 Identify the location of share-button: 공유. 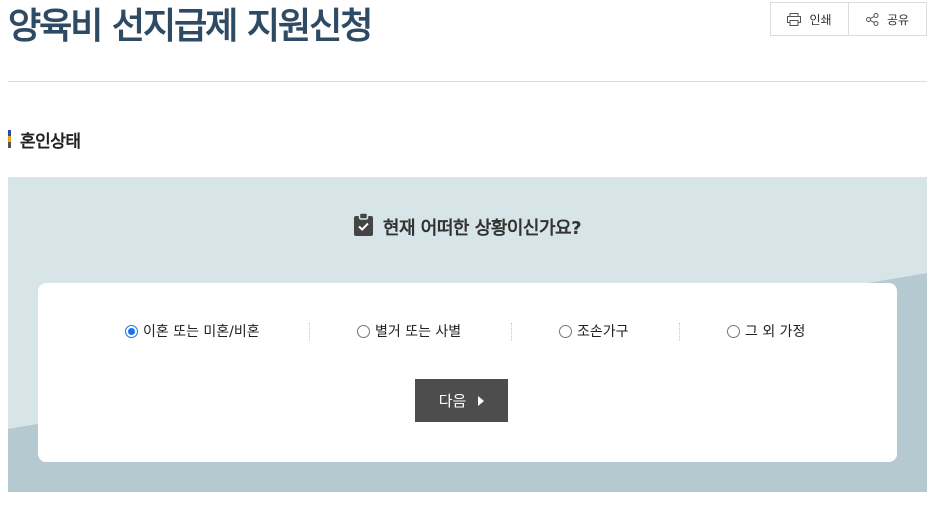
(887, 19).